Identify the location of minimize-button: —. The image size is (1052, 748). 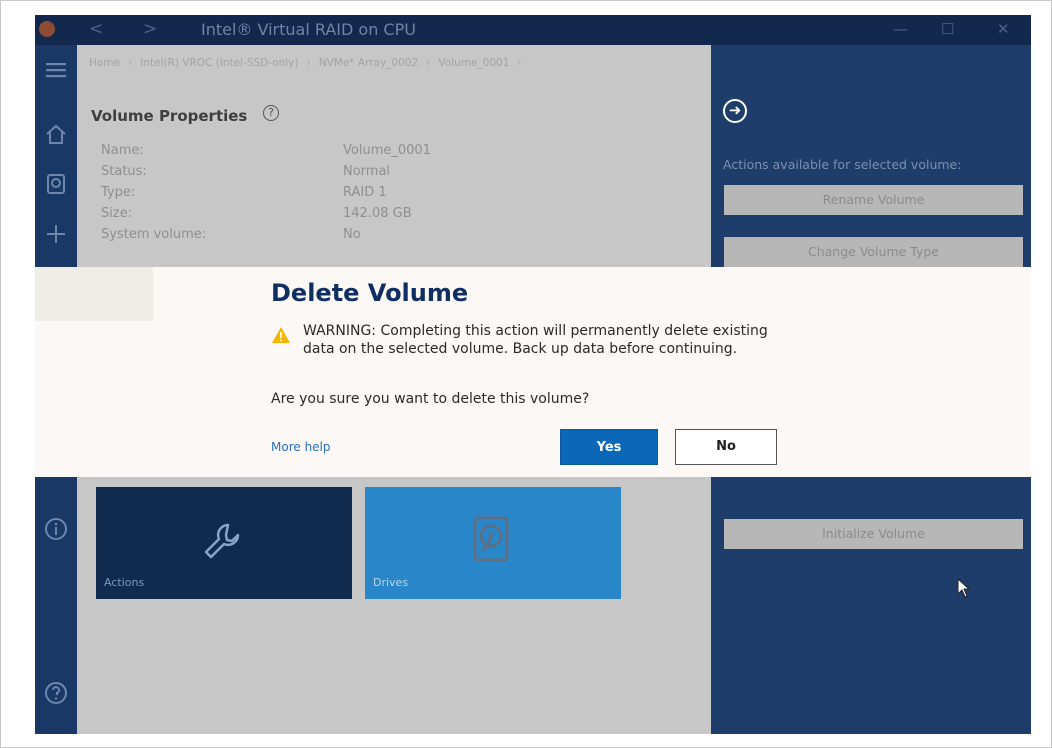
(900, 29).